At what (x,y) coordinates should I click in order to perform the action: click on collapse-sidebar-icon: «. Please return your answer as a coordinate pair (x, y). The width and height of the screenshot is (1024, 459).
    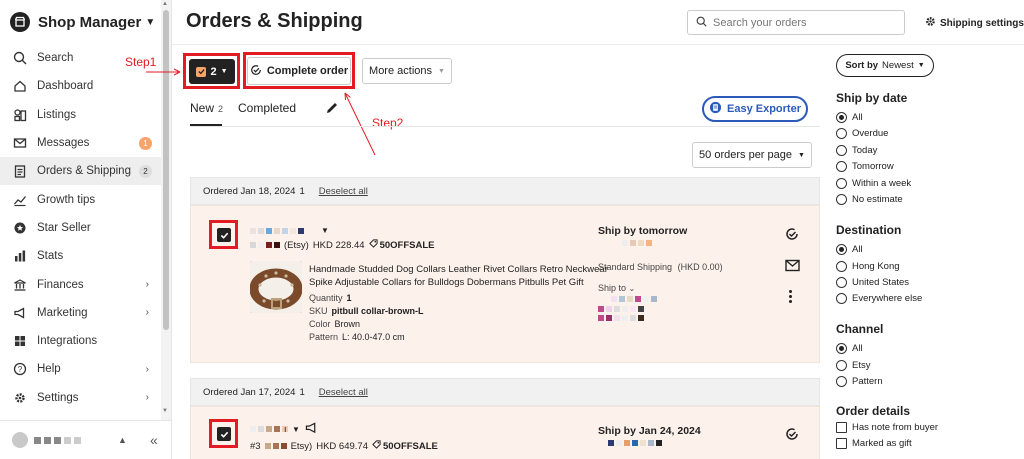
    Looking at the image, I should click on (154, 440).